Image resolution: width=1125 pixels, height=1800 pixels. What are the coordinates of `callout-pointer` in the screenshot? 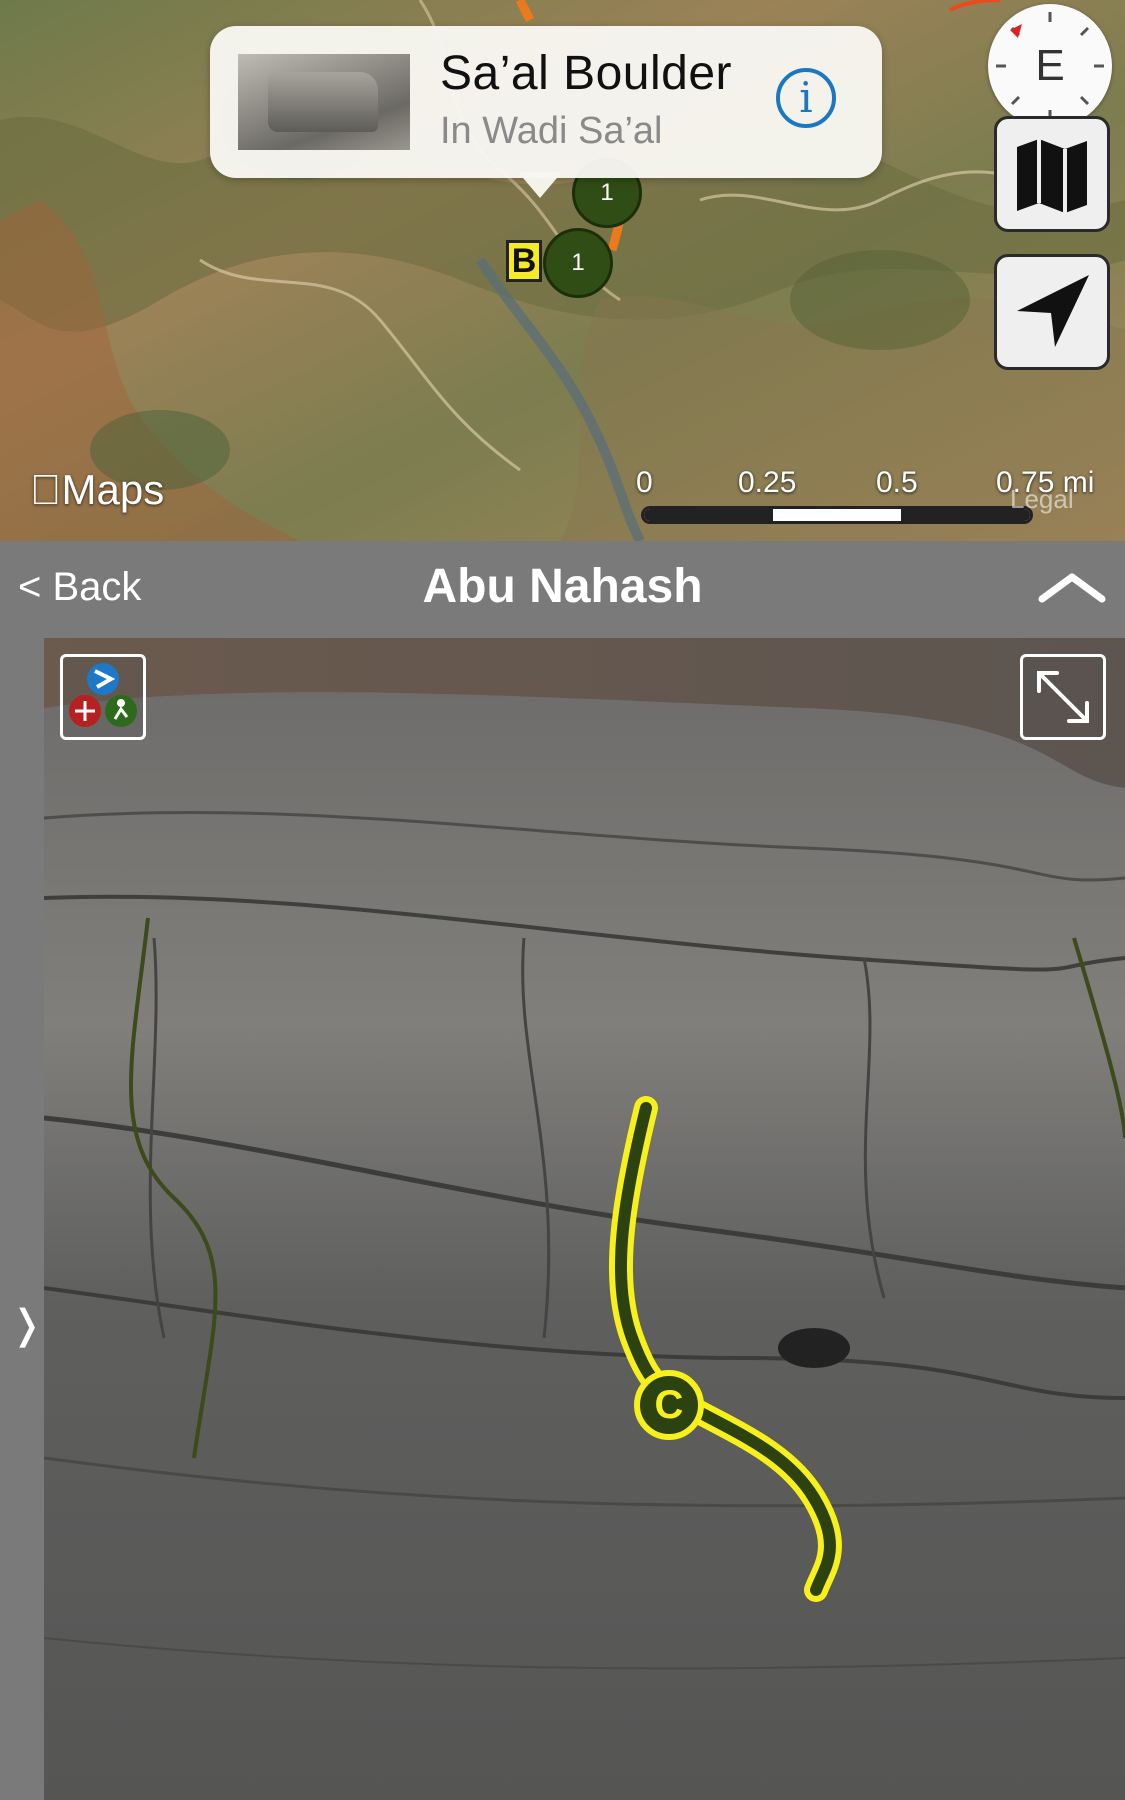 It's located at (540, 185).